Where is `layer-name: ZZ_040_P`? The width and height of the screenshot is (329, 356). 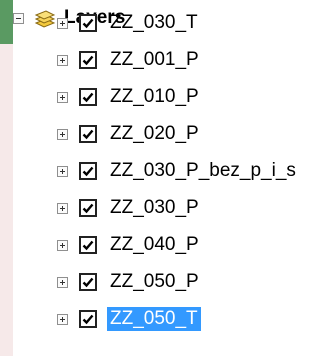
layer-name: ZZ_040_P is located at coordinates (154, 245).